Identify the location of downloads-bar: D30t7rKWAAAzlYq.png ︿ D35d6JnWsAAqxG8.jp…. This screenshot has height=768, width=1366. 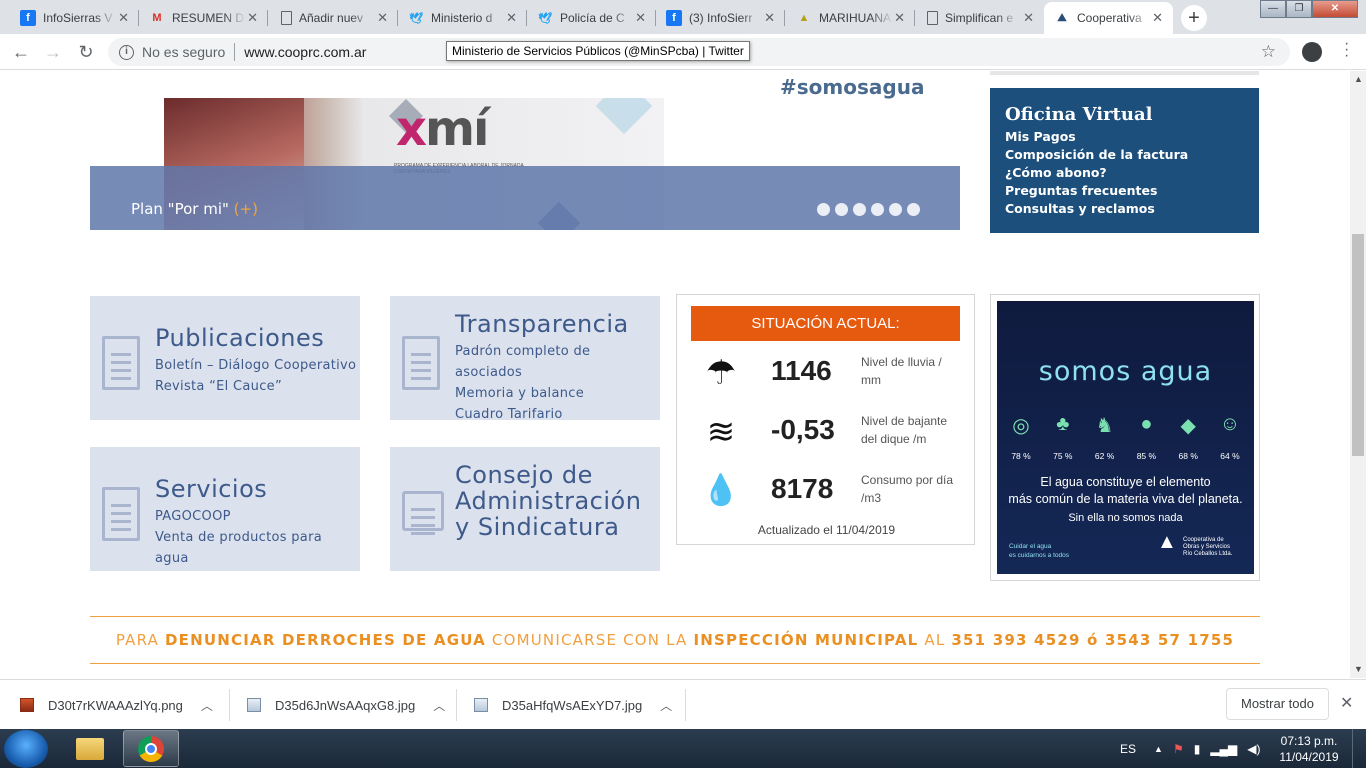
(683, 704).